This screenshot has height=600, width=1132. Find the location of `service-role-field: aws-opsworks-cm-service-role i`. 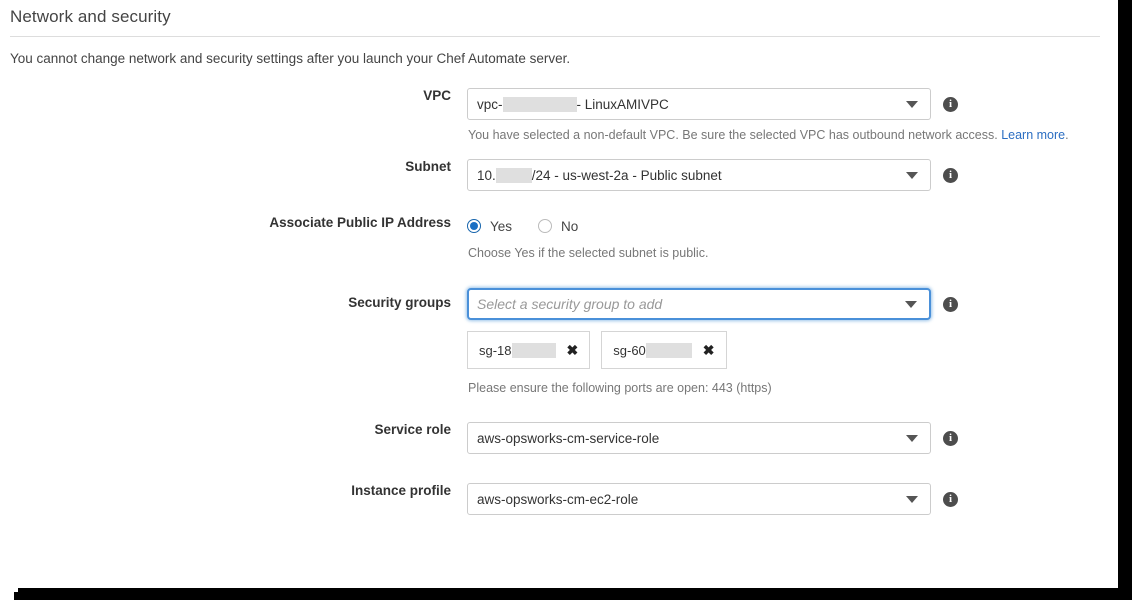

service-role-field: aws-opsworks-cm-service-role i is located at coordinates (788, 438).